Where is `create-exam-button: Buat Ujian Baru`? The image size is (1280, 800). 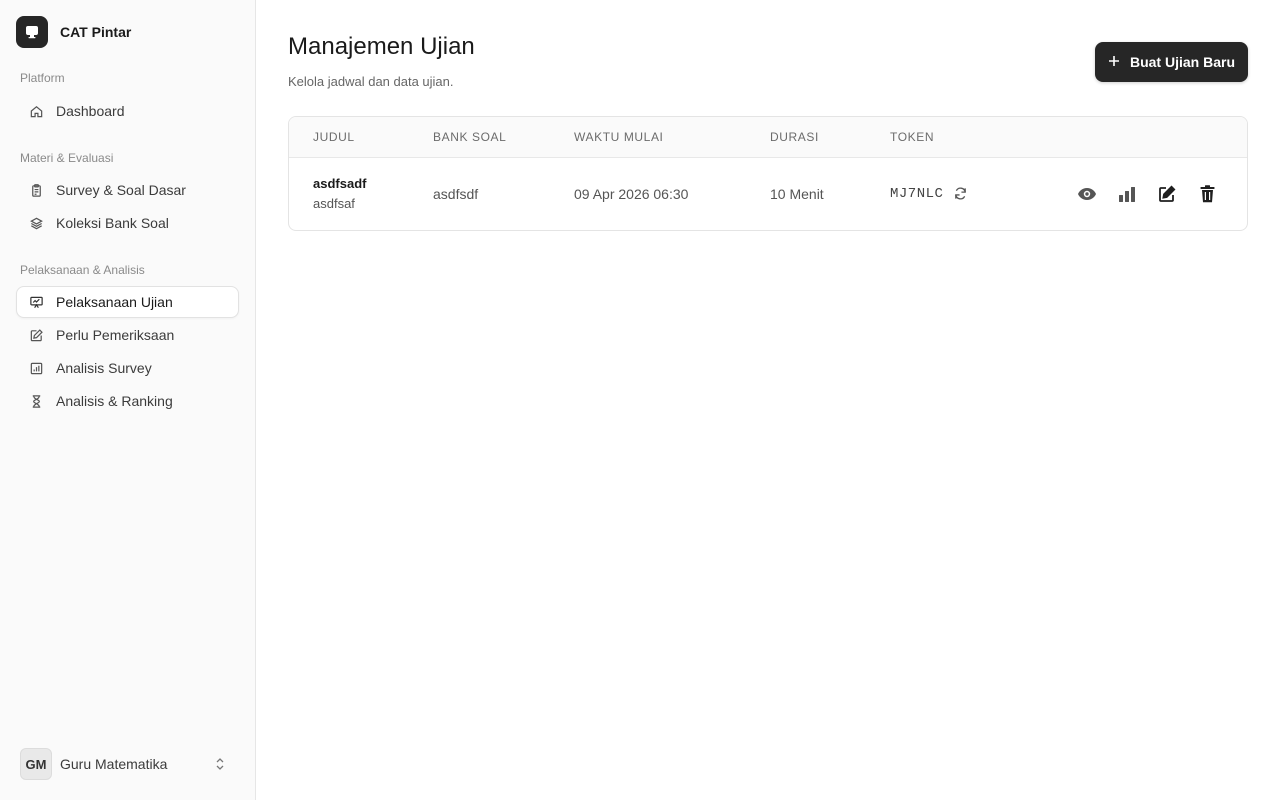
create-exam-button: Buat Ujian Baru is located at coordinates (1171, 62).